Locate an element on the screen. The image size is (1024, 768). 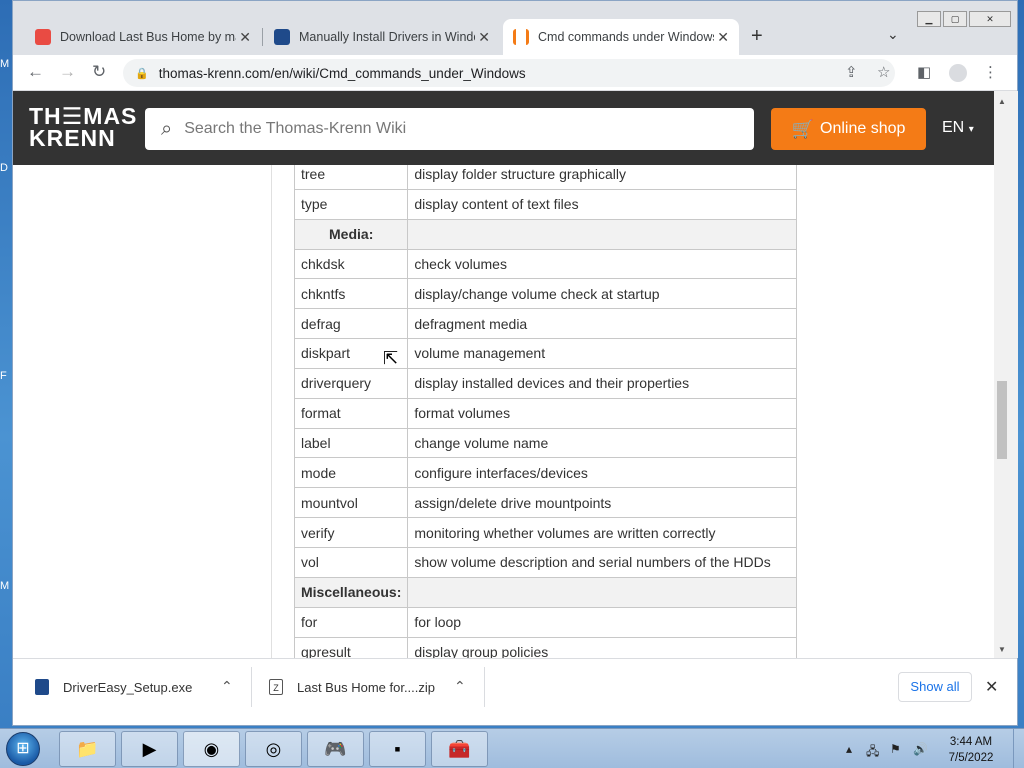
download-item: DriverEasy_Setup.exe is located at coordinates (113, 687).